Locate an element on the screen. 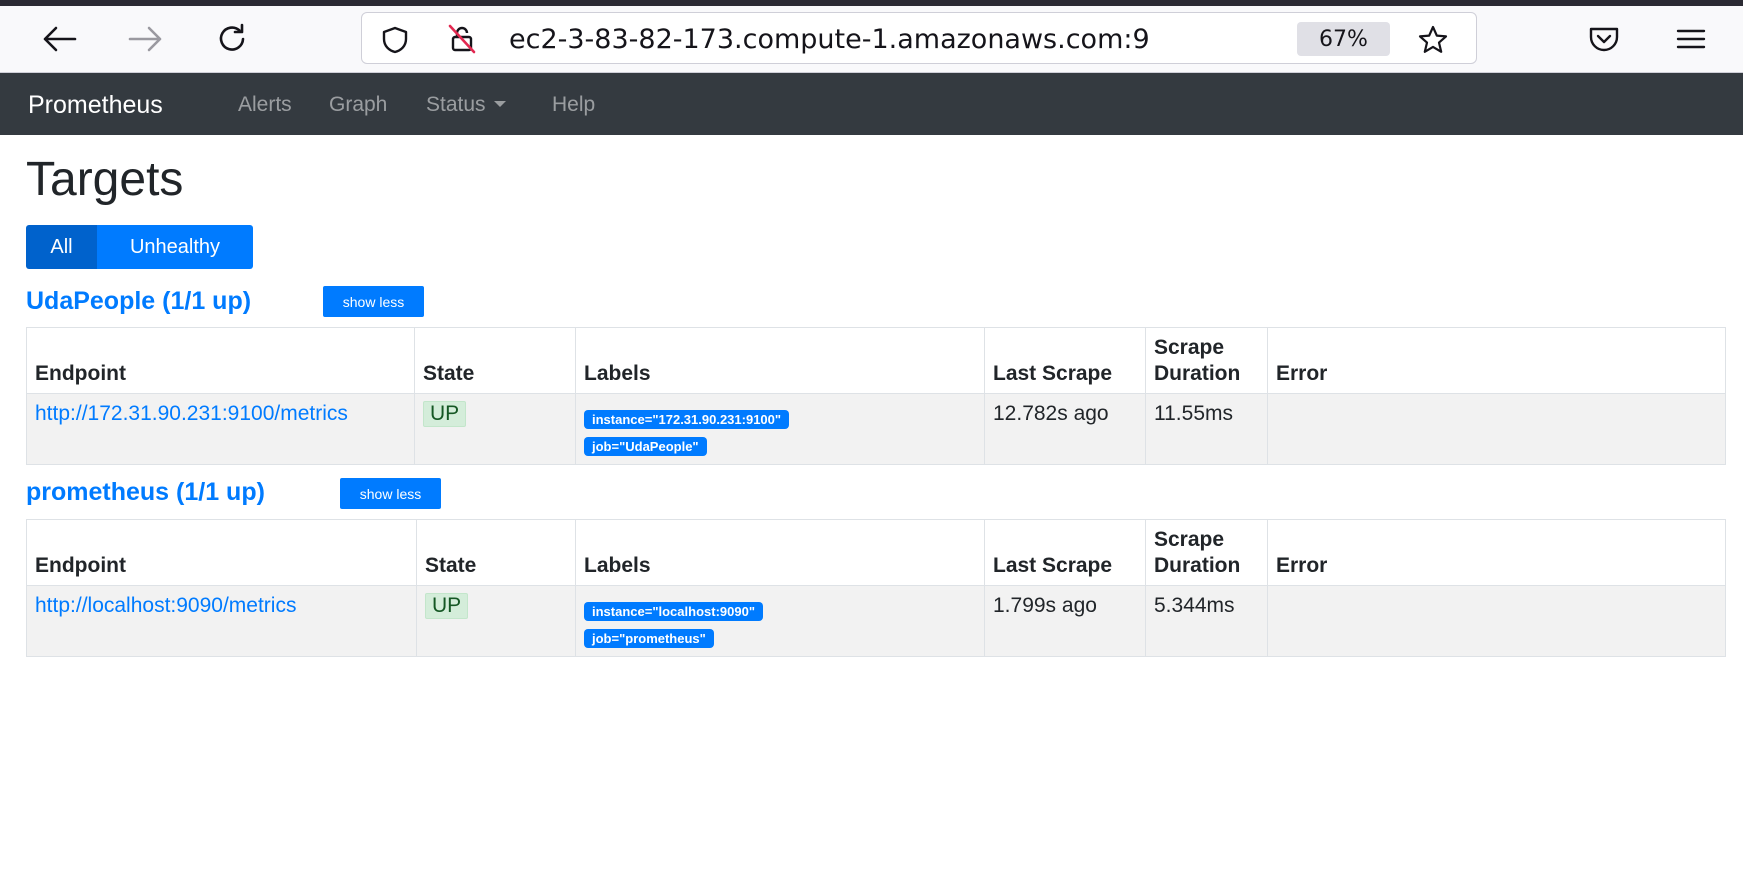  scrape-duration-cell: 5.344ms is located at coordinates (1206, 621).